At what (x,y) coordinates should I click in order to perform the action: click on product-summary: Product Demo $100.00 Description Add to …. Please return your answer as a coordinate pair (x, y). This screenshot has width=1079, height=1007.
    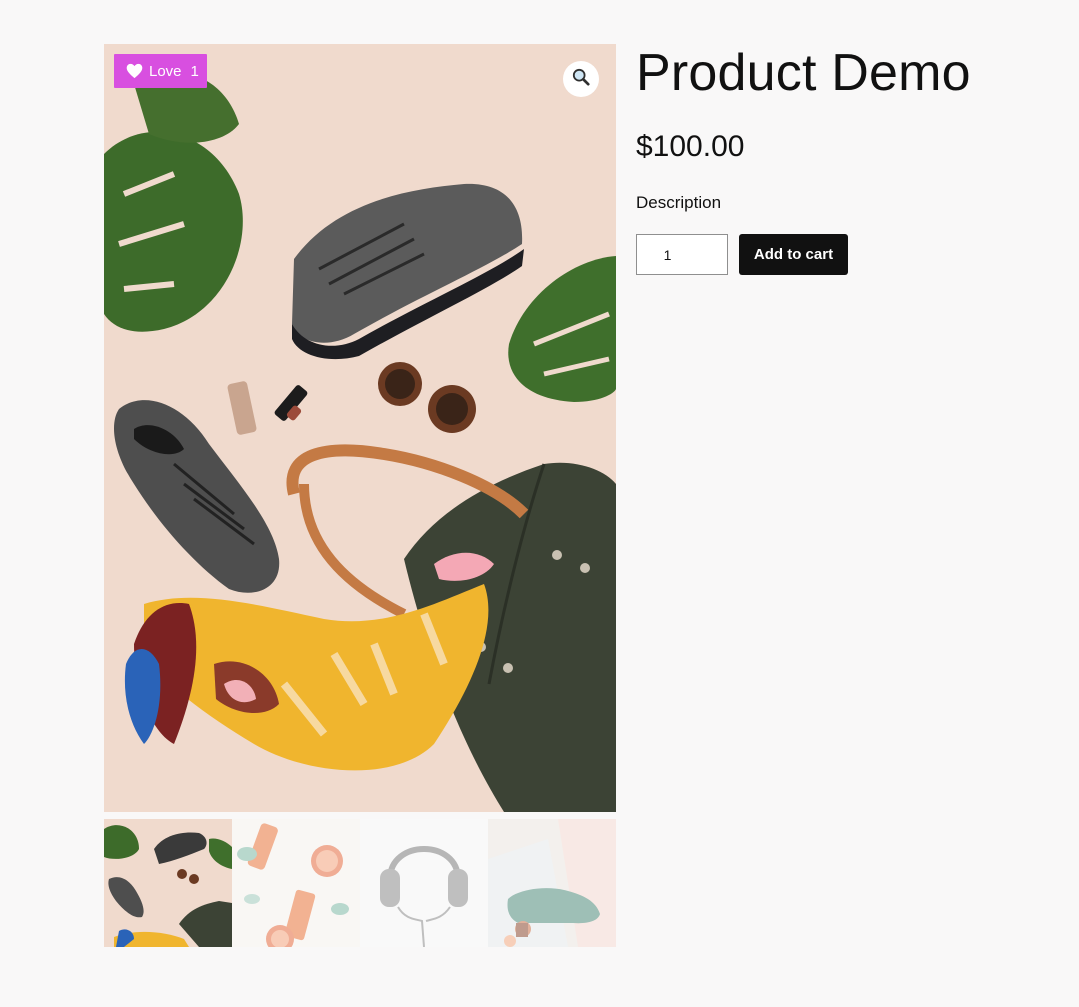
    Looking at the image, I should click on (846, 157).